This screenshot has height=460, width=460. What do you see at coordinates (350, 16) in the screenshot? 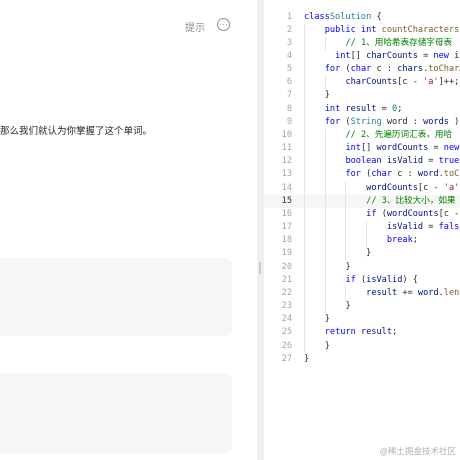
I see `code-token: Solution` at bounding box center [350, 16].